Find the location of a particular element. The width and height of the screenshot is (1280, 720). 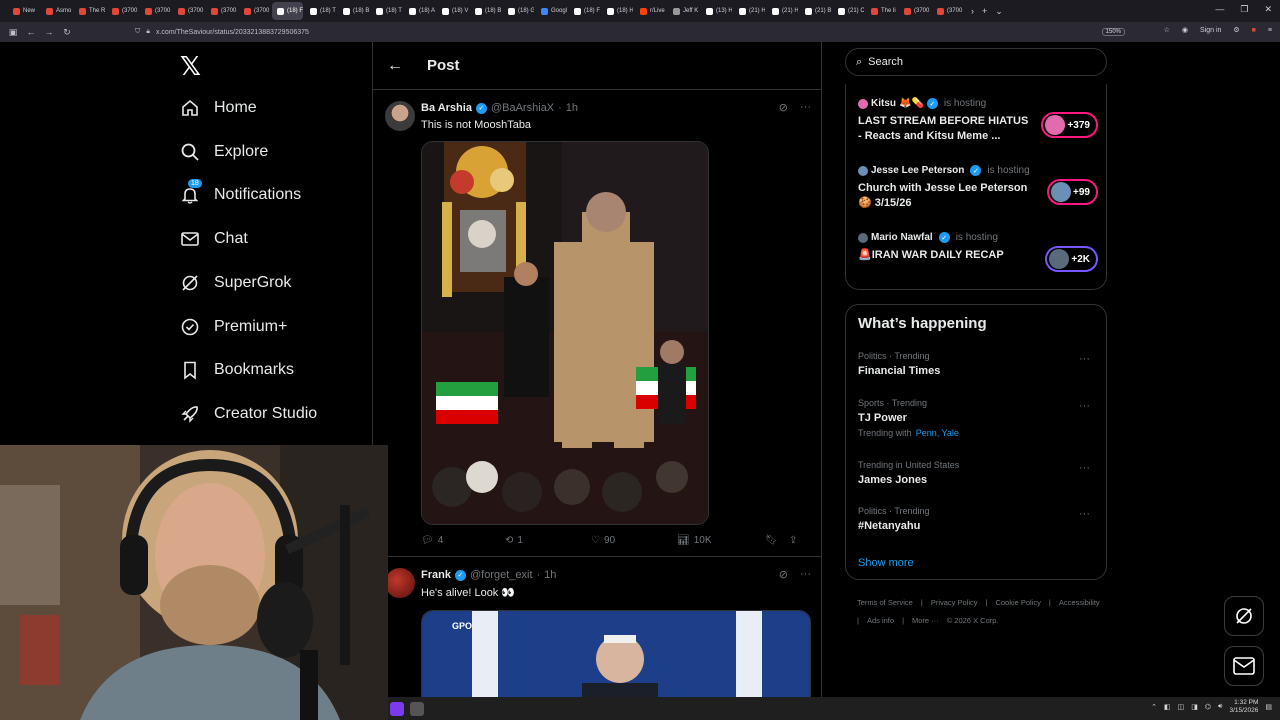

browser-tab: (18) V is located at coordinates (452, 11).